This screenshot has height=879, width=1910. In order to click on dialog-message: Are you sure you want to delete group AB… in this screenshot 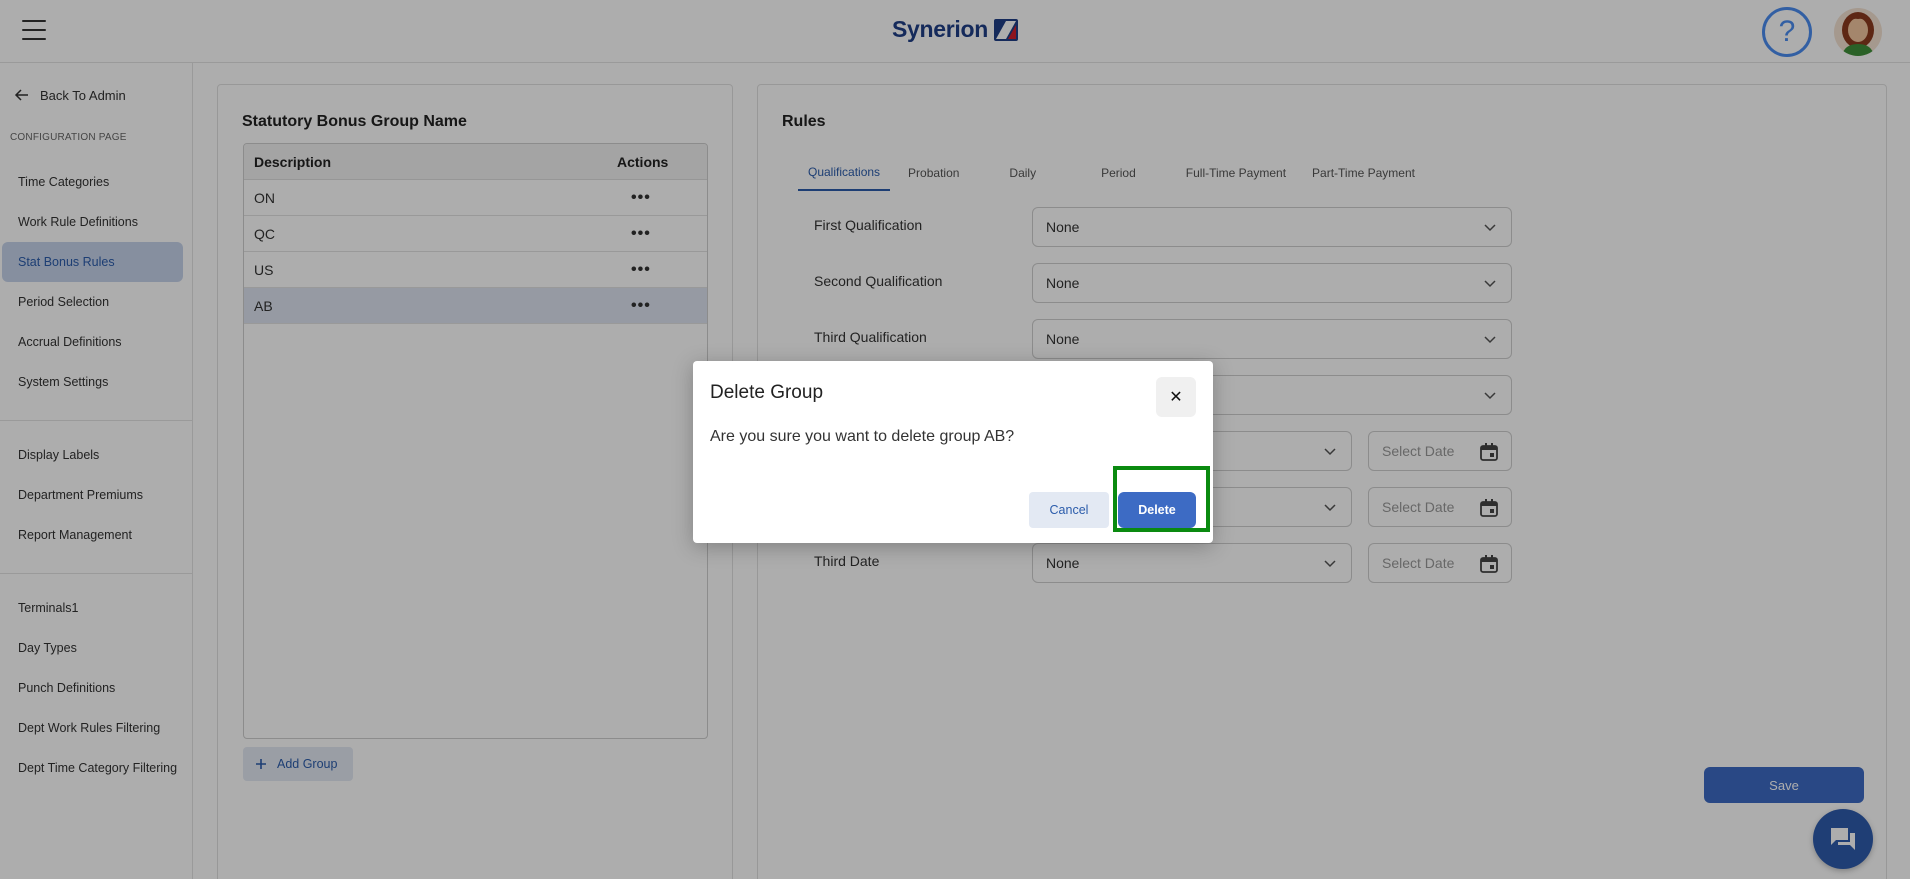, I will do `click(862, 436)`.